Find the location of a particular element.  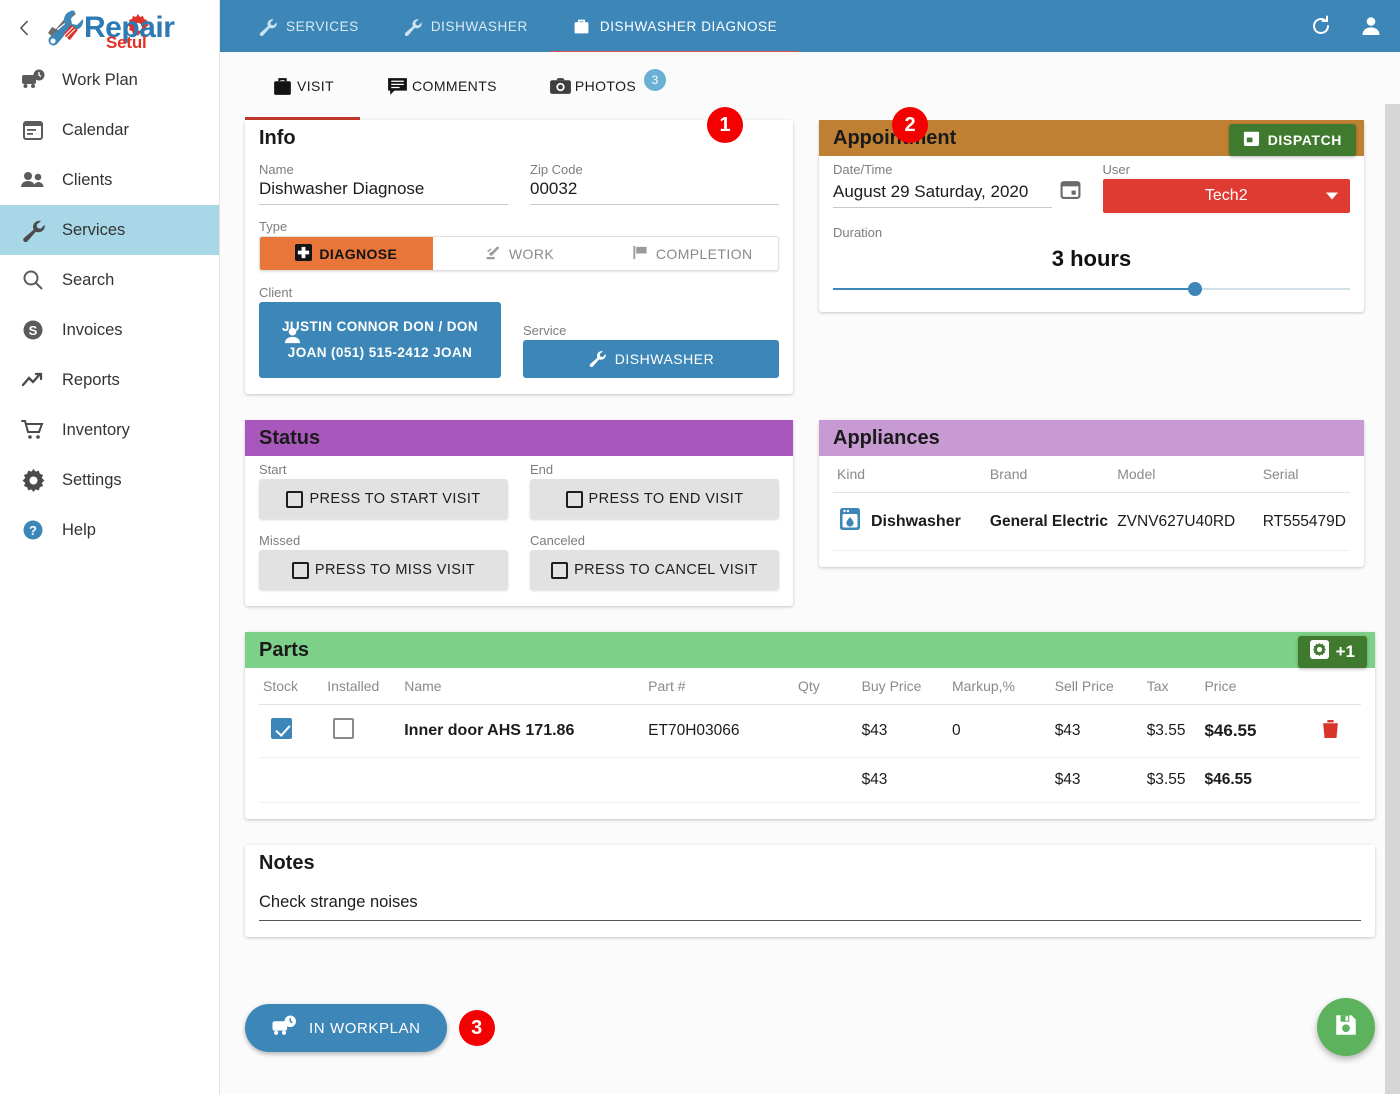

annotation-marker-3: 3 is located at coordinates (476, 1028).